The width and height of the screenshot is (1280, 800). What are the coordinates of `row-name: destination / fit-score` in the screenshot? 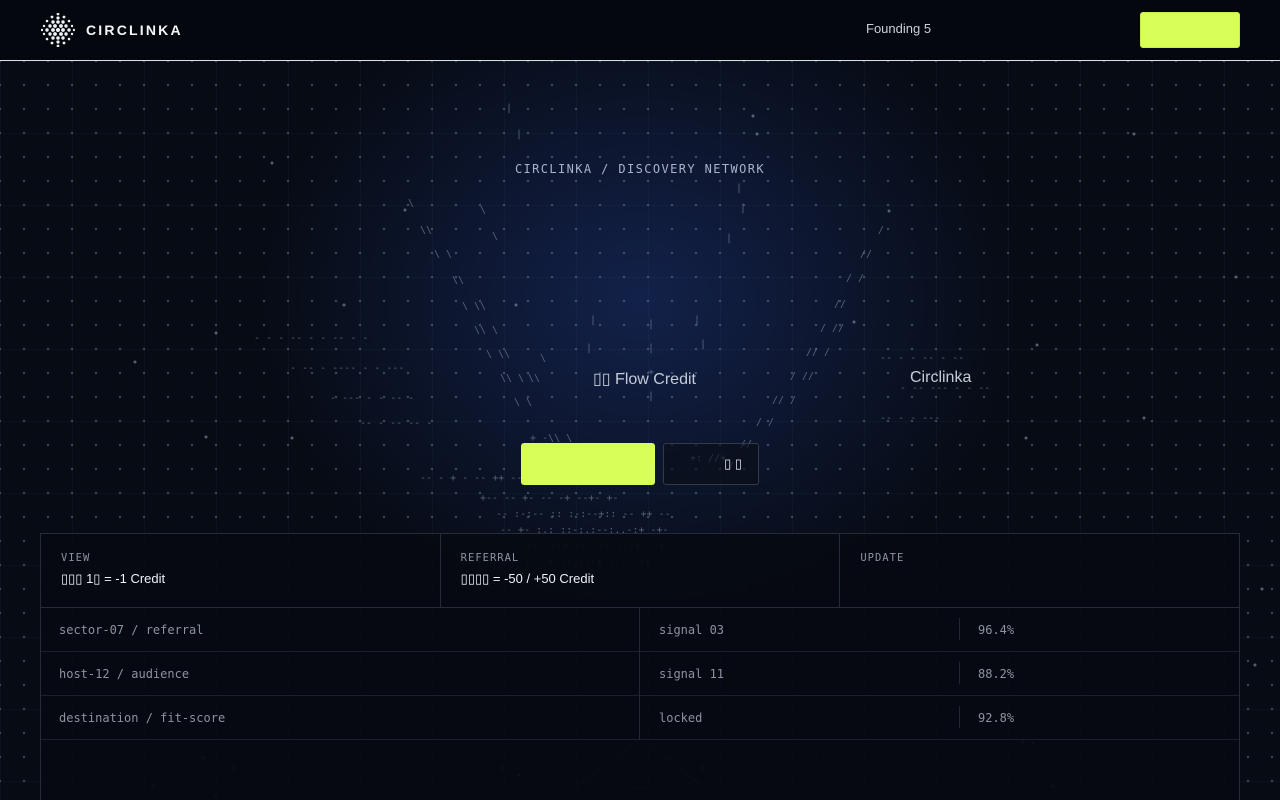 It's located at (142, 718).